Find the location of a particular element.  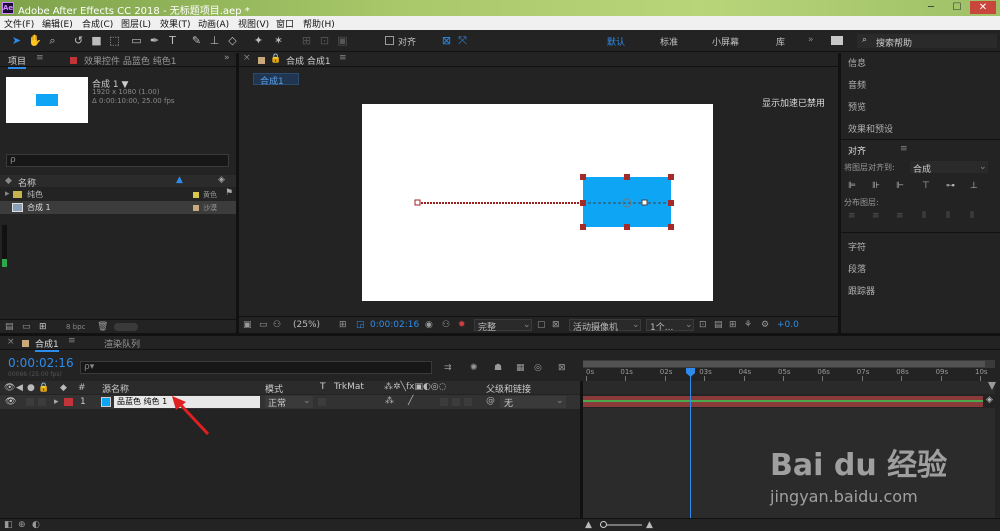

distribute-bottom-icon: ≡ is located at coordinates (900, 216).